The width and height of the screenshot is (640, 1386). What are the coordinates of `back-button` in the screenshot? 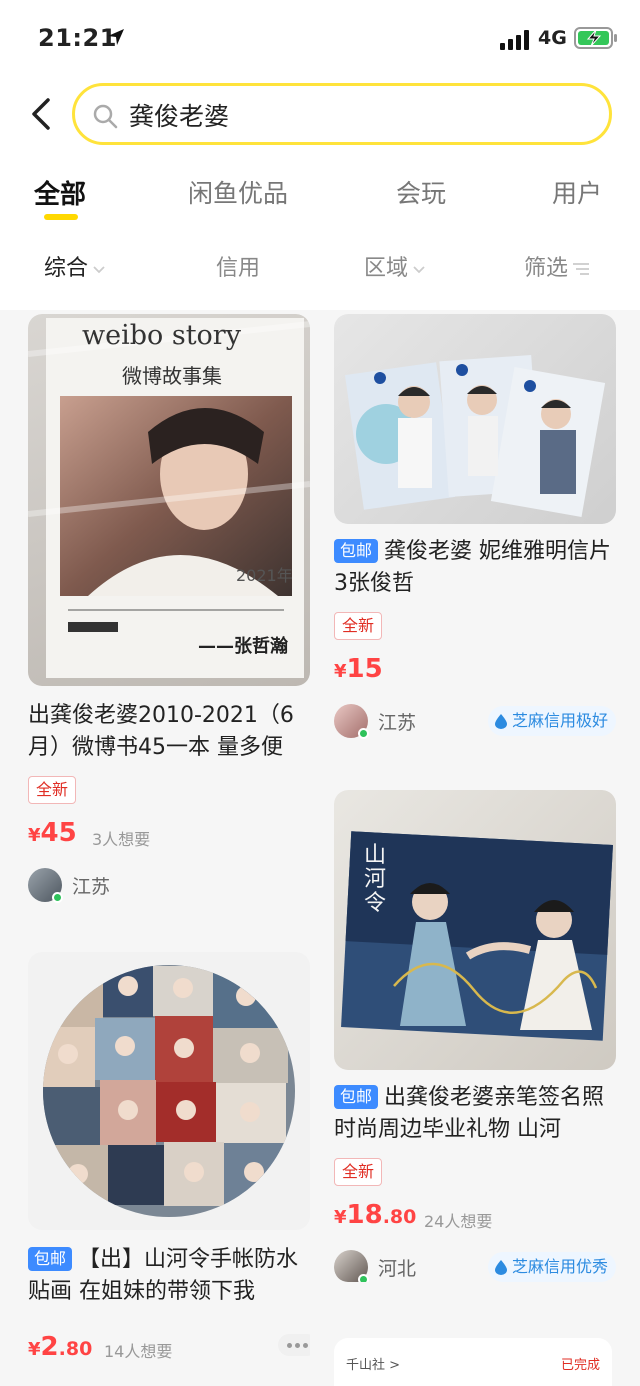 It's located at (42, 114).